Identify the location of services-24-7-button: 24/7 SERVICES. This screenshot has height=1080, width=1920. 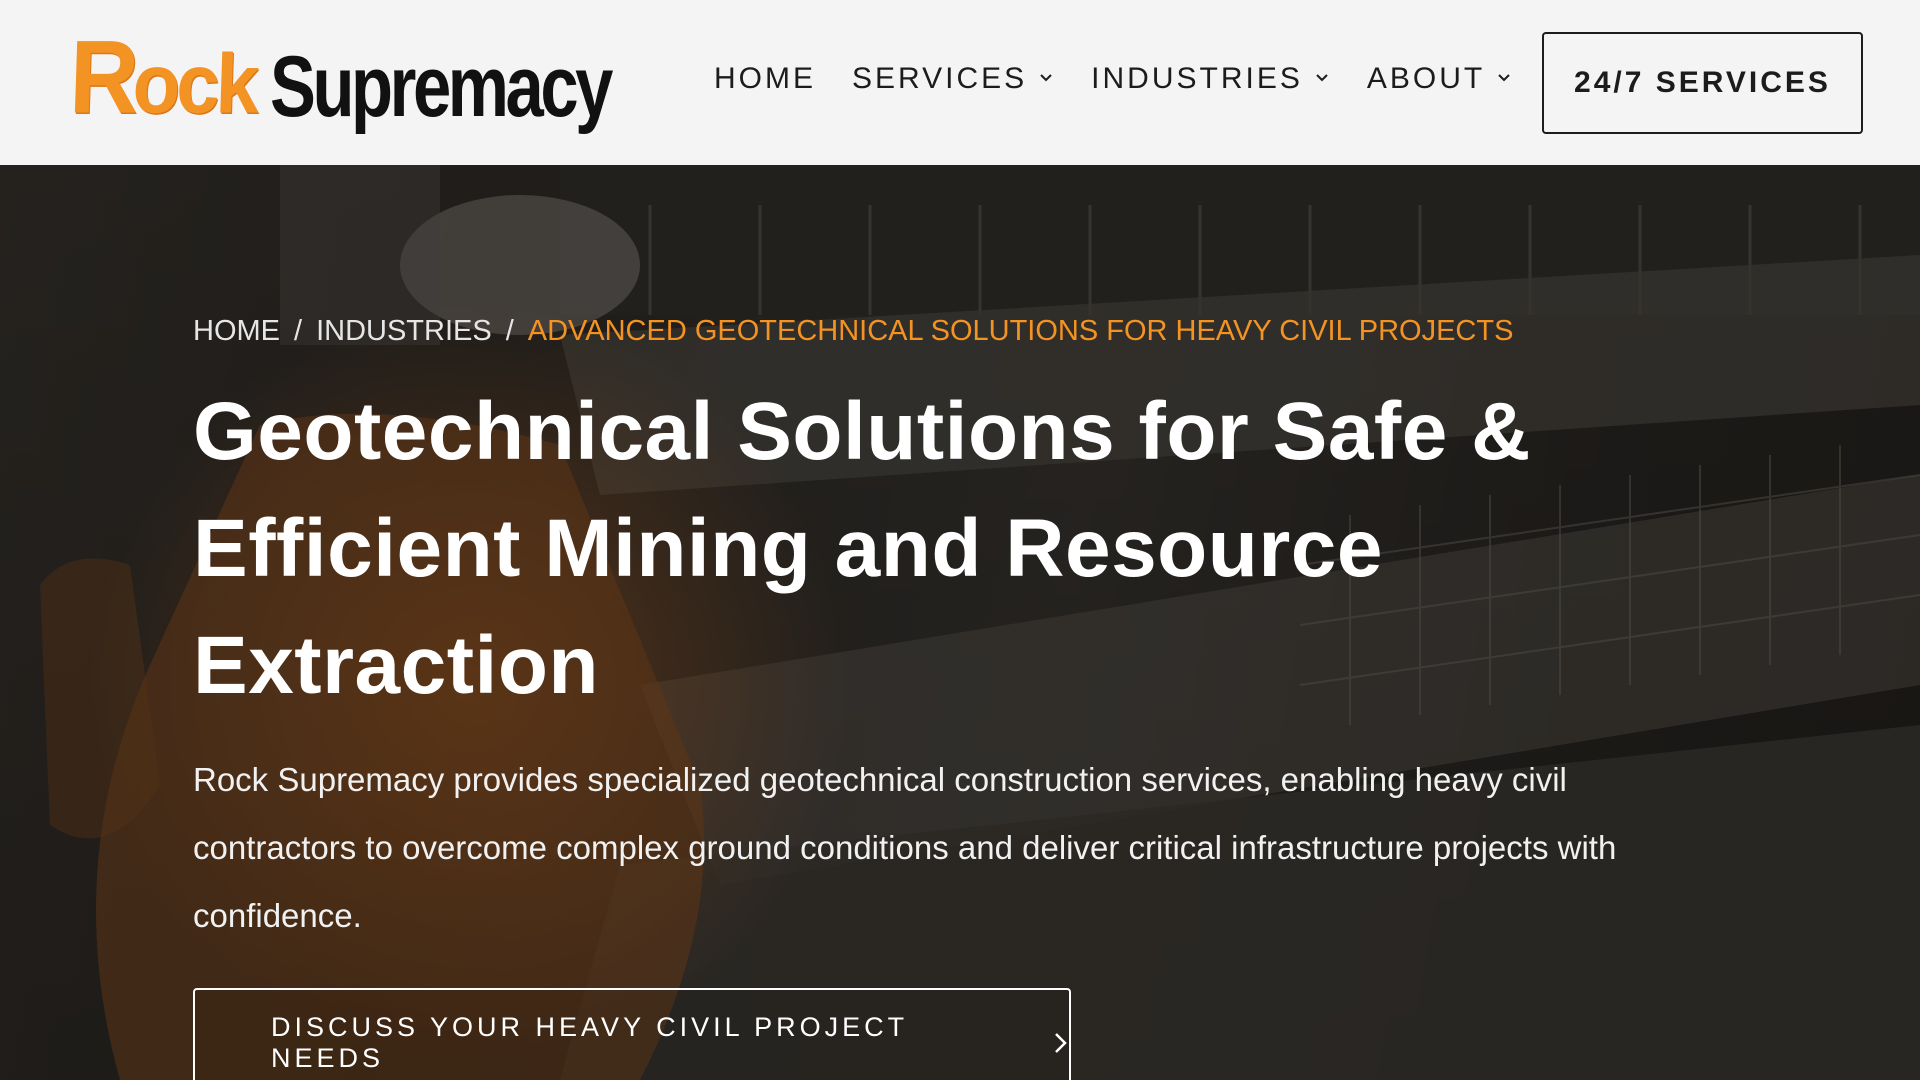
(1702, 83).